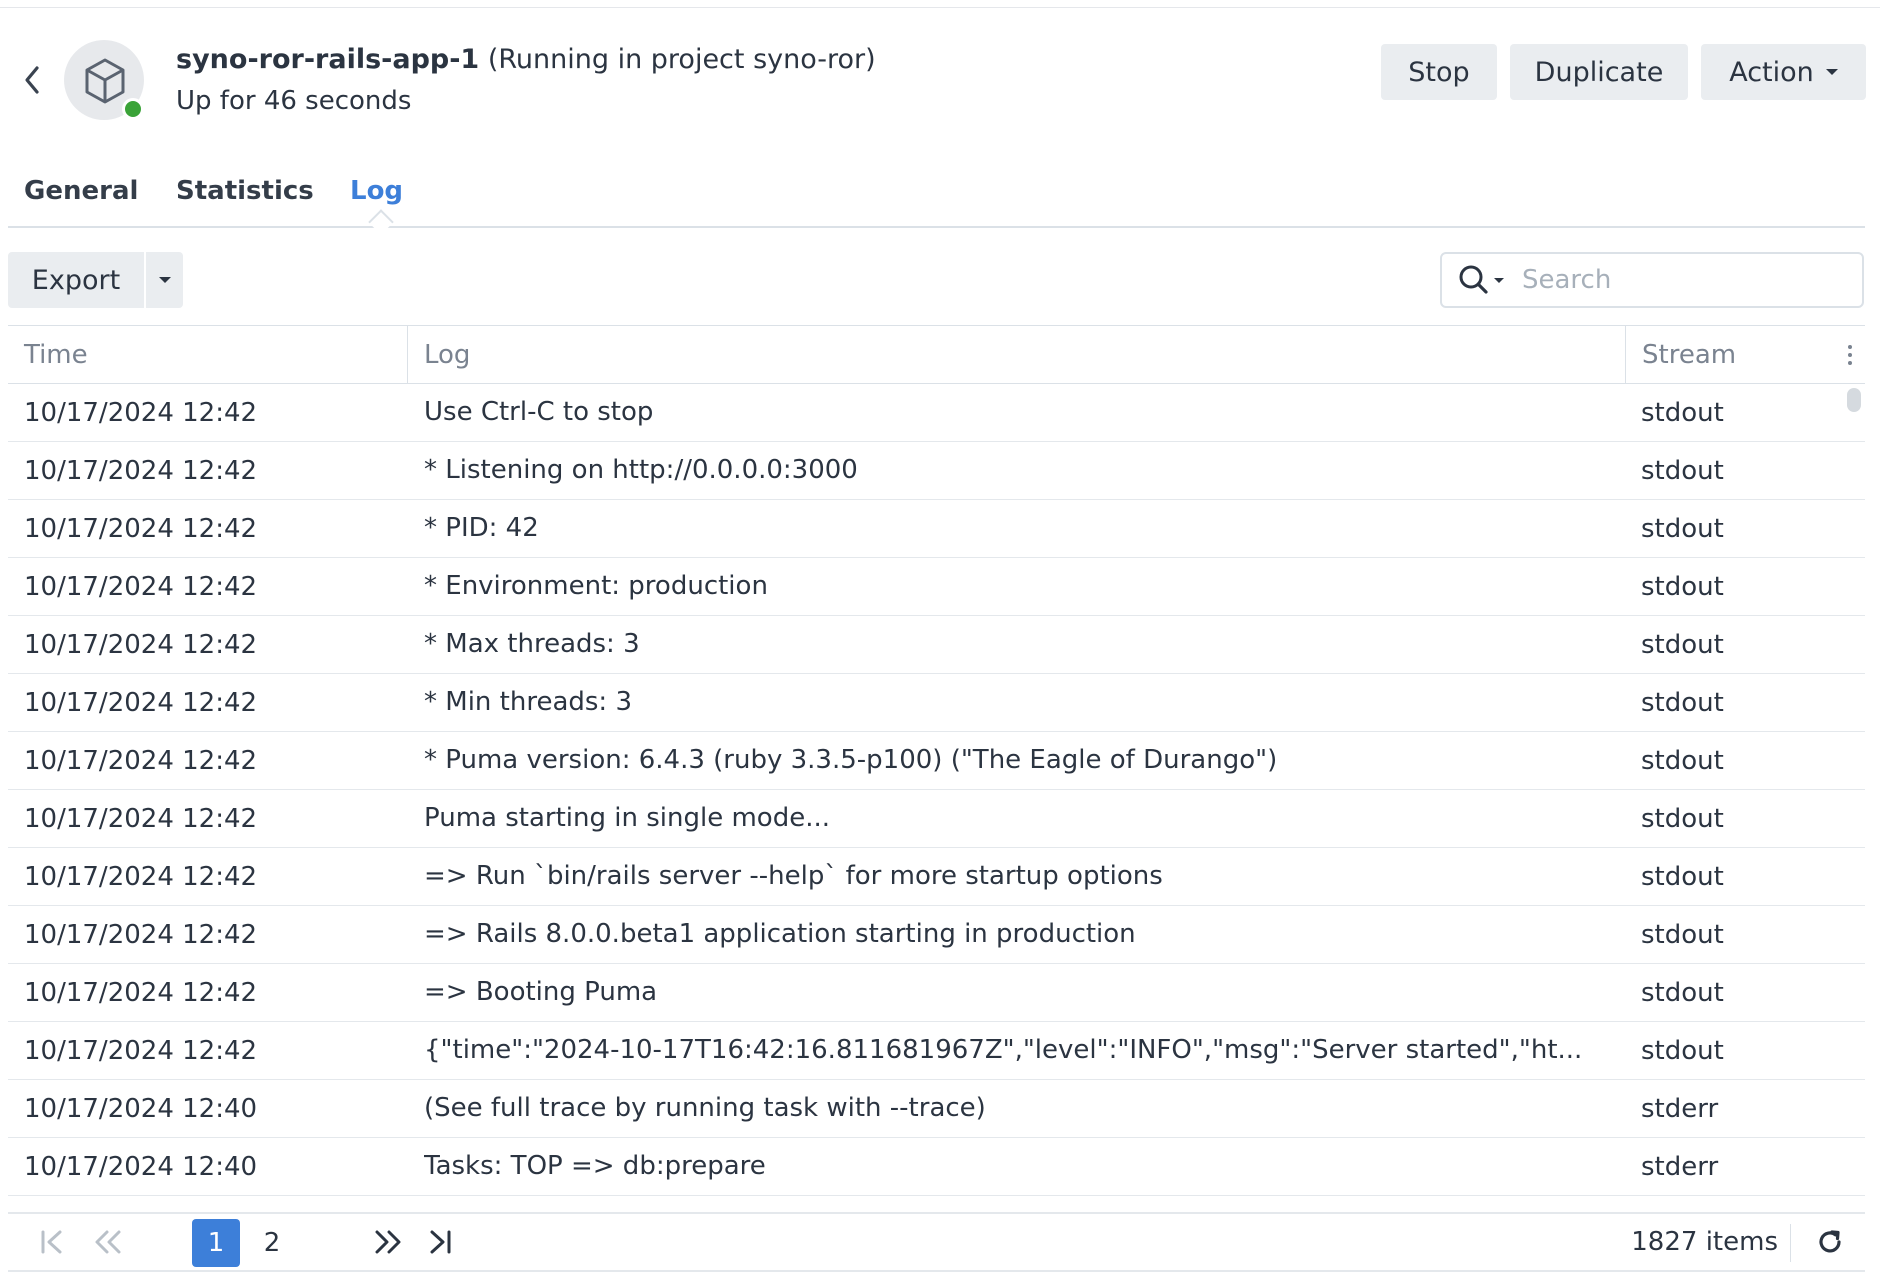 This screenshot has width=1880, height=1280. What do you see at coordinates (388, 1242) in the screenshot?
I see `next-page-icon` at bounding box center [388, 1242].